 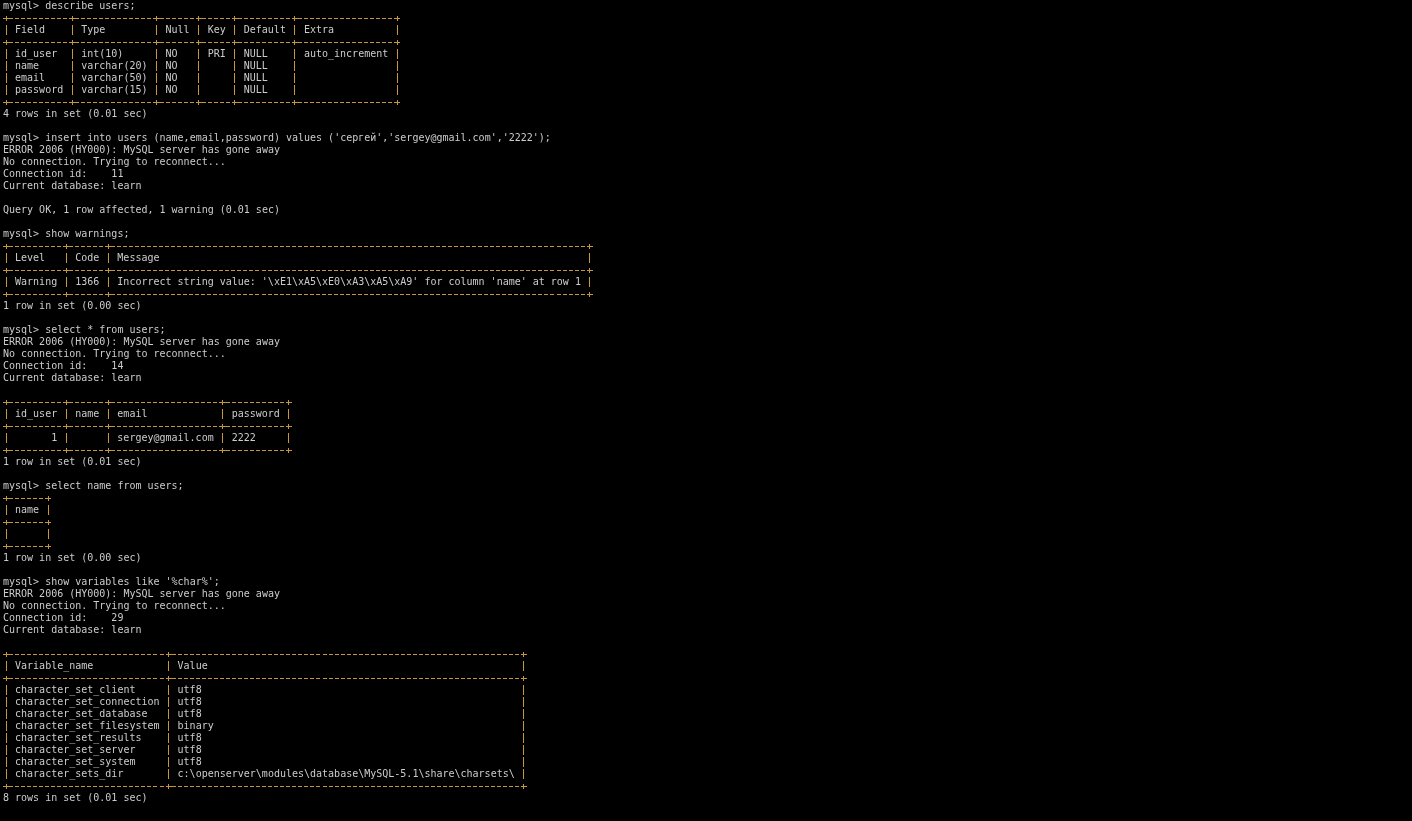 I want to click on console-line: mysql> select * from users;, so click(x=84, y=329).